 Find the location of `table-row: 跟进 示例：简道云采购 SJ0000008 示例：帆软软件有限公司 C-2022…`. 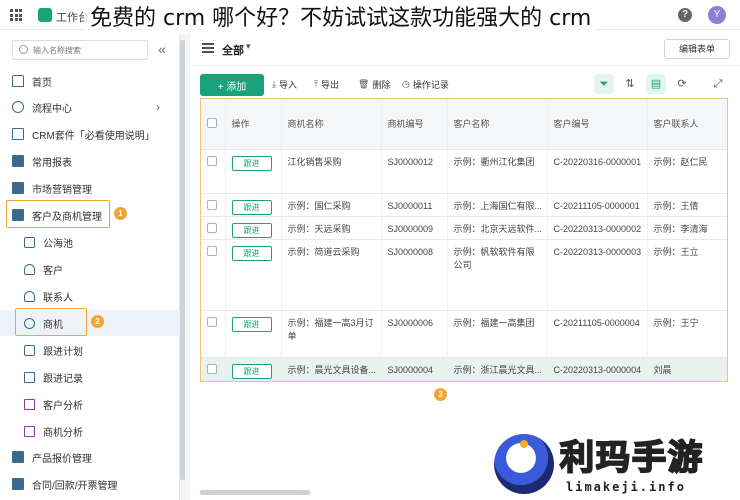

table-row: 跟进 示例：简道云采购 SJ0000008 示例：帆软软件有限公司 C-2022… is located at coordinates (464, 275).